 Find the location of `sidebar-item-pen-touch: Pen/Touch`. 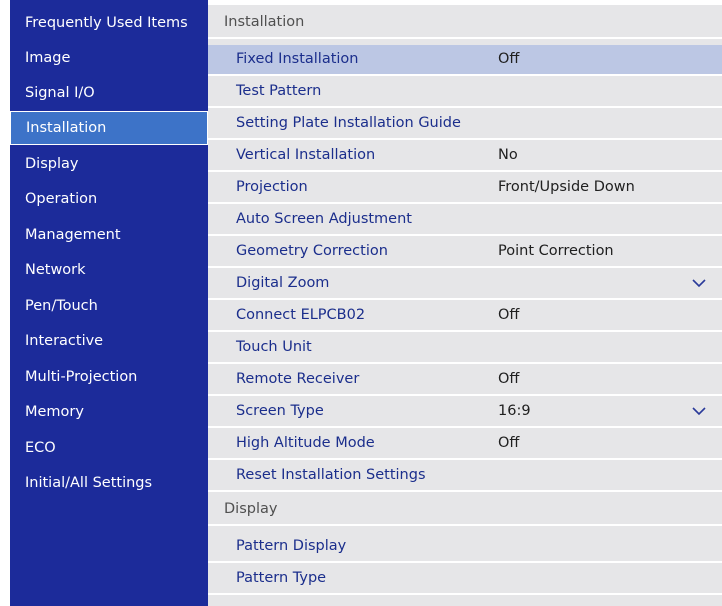

sidebar-item-pen-touch: Pen/Touch is located at coordinates (109, 306).